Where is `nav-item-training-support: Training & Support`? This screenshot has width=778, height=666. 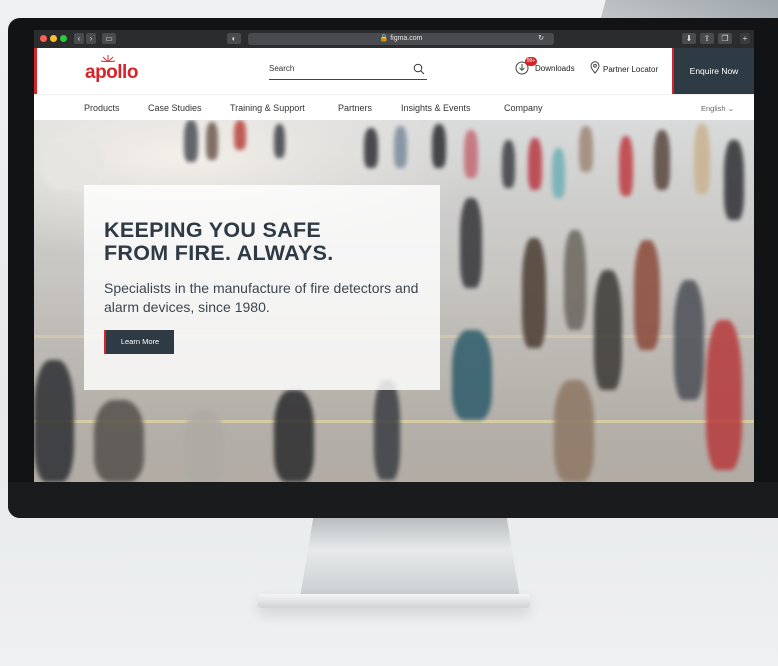
nav-item-training-support: Training & Support is located at coordinates (267, 108).